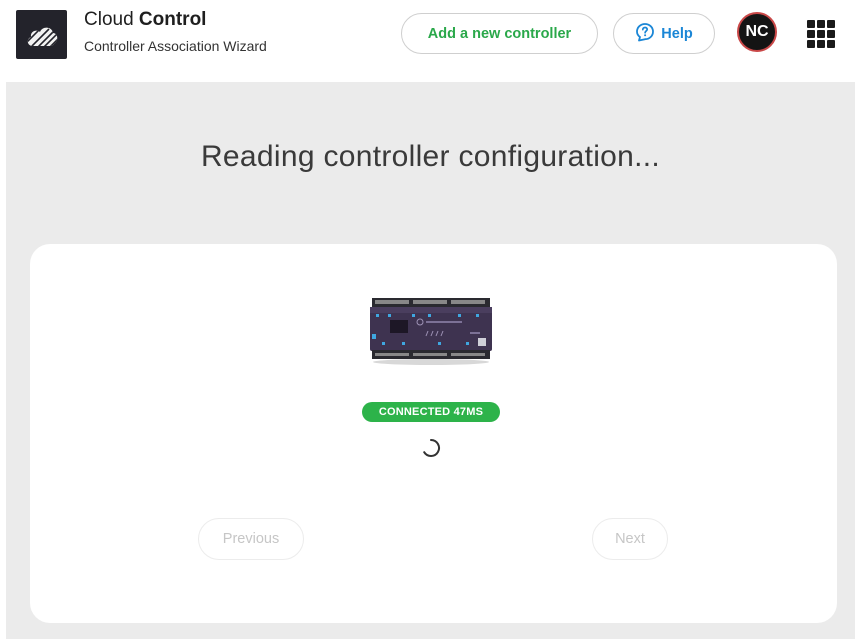 The height and width of the screenshot is (639, 855). What do you see at coordinates (111, 19) in the screenshot?
I see `app-title-light: Cloud` at bounding box center [111, 19].